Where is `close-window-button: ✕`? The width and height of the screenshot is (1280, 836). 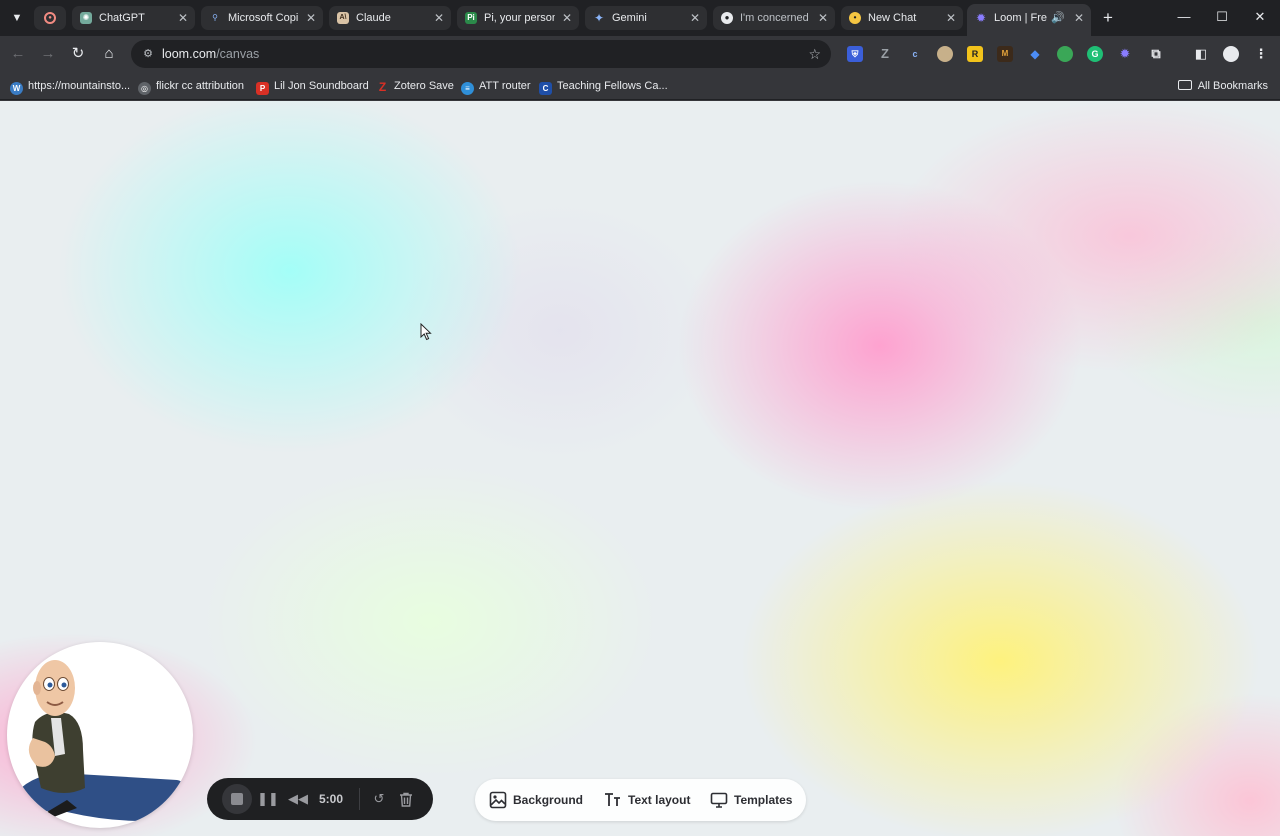
close-window-button: ✕ is located at coordinates (1260, 17).